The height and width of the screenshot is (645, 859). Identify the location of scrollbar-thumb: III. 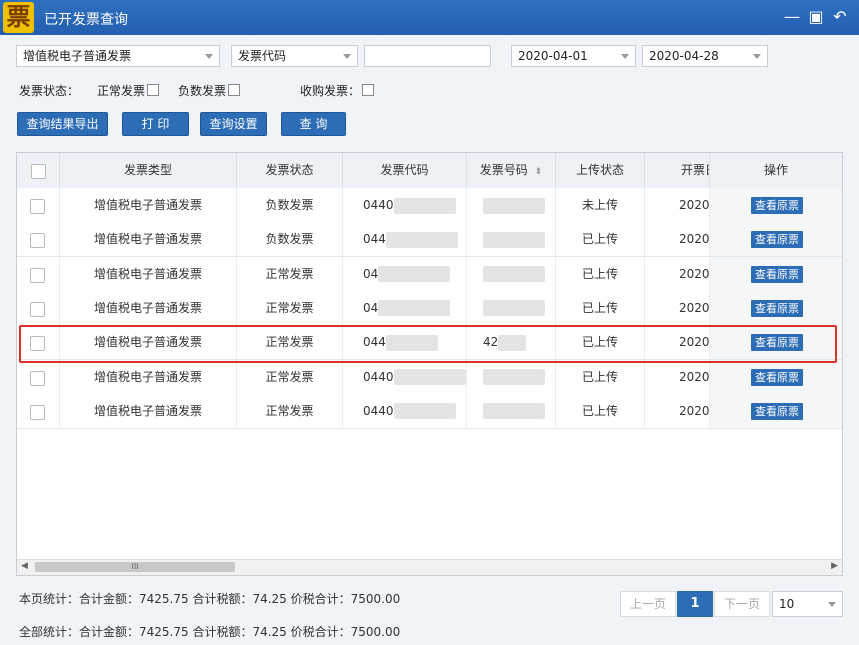
(135, 567).